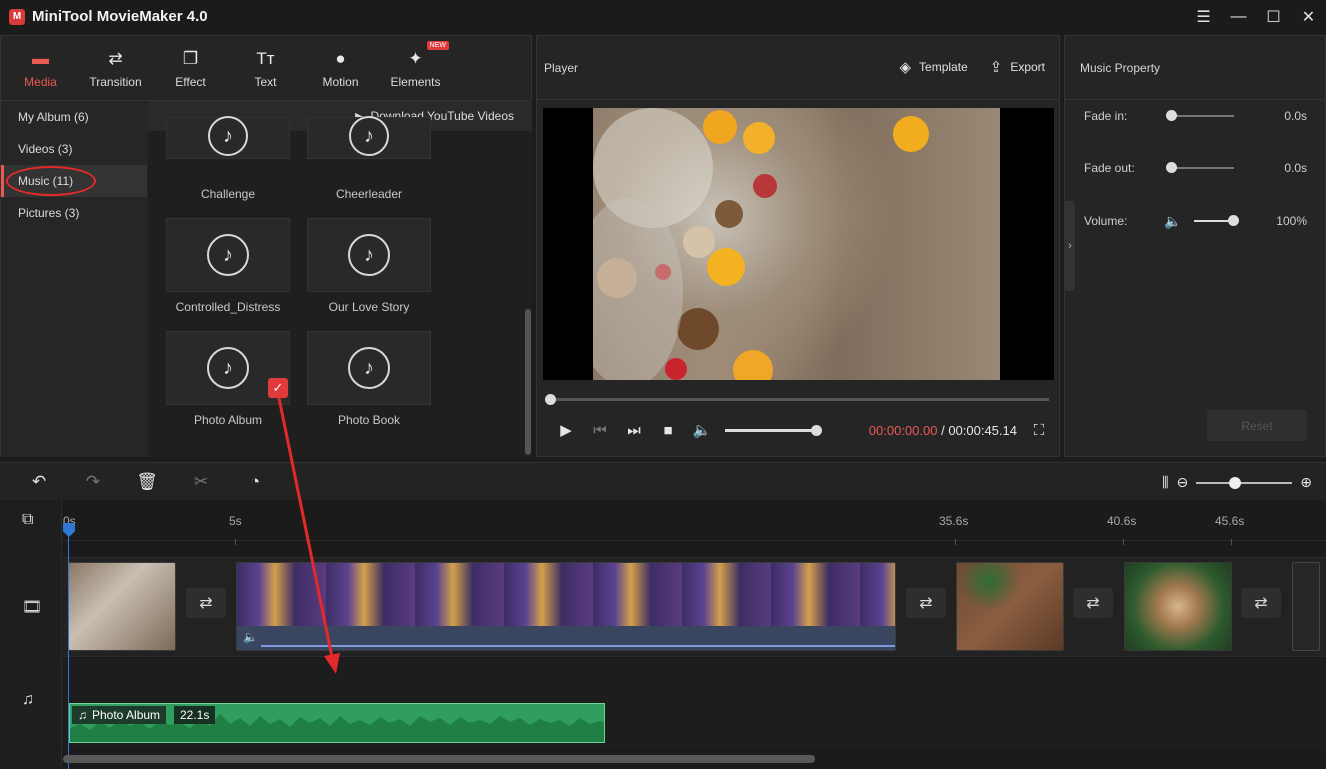 The width and height of the screenshot is (1326, 769). What do you see at coordinates (337, 723) in the screenshot?
I see `audio-clip: ♫ Photo Album 22.1s` at bounding box center [337, 723].